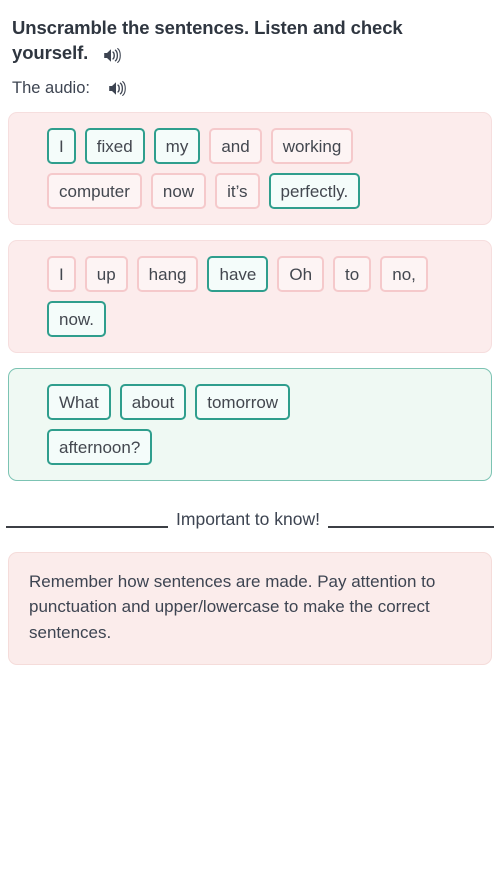  What do you see at coordinates (51, 88) in the screenshot?
I see `audio-label: The audio:` at bounding box center [51, 88].